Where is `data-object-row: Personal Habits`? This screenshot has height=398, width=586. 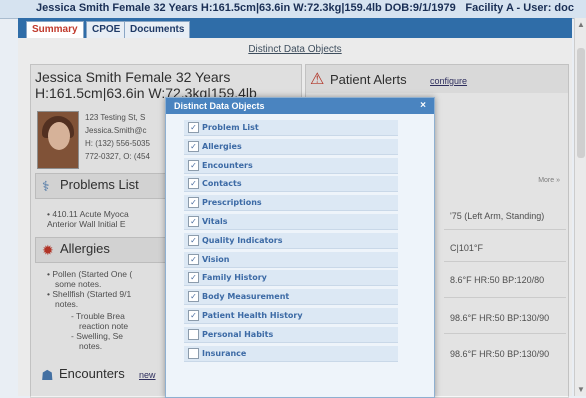
data-object-row: Personal Habits is located at coordinates (291, 334).